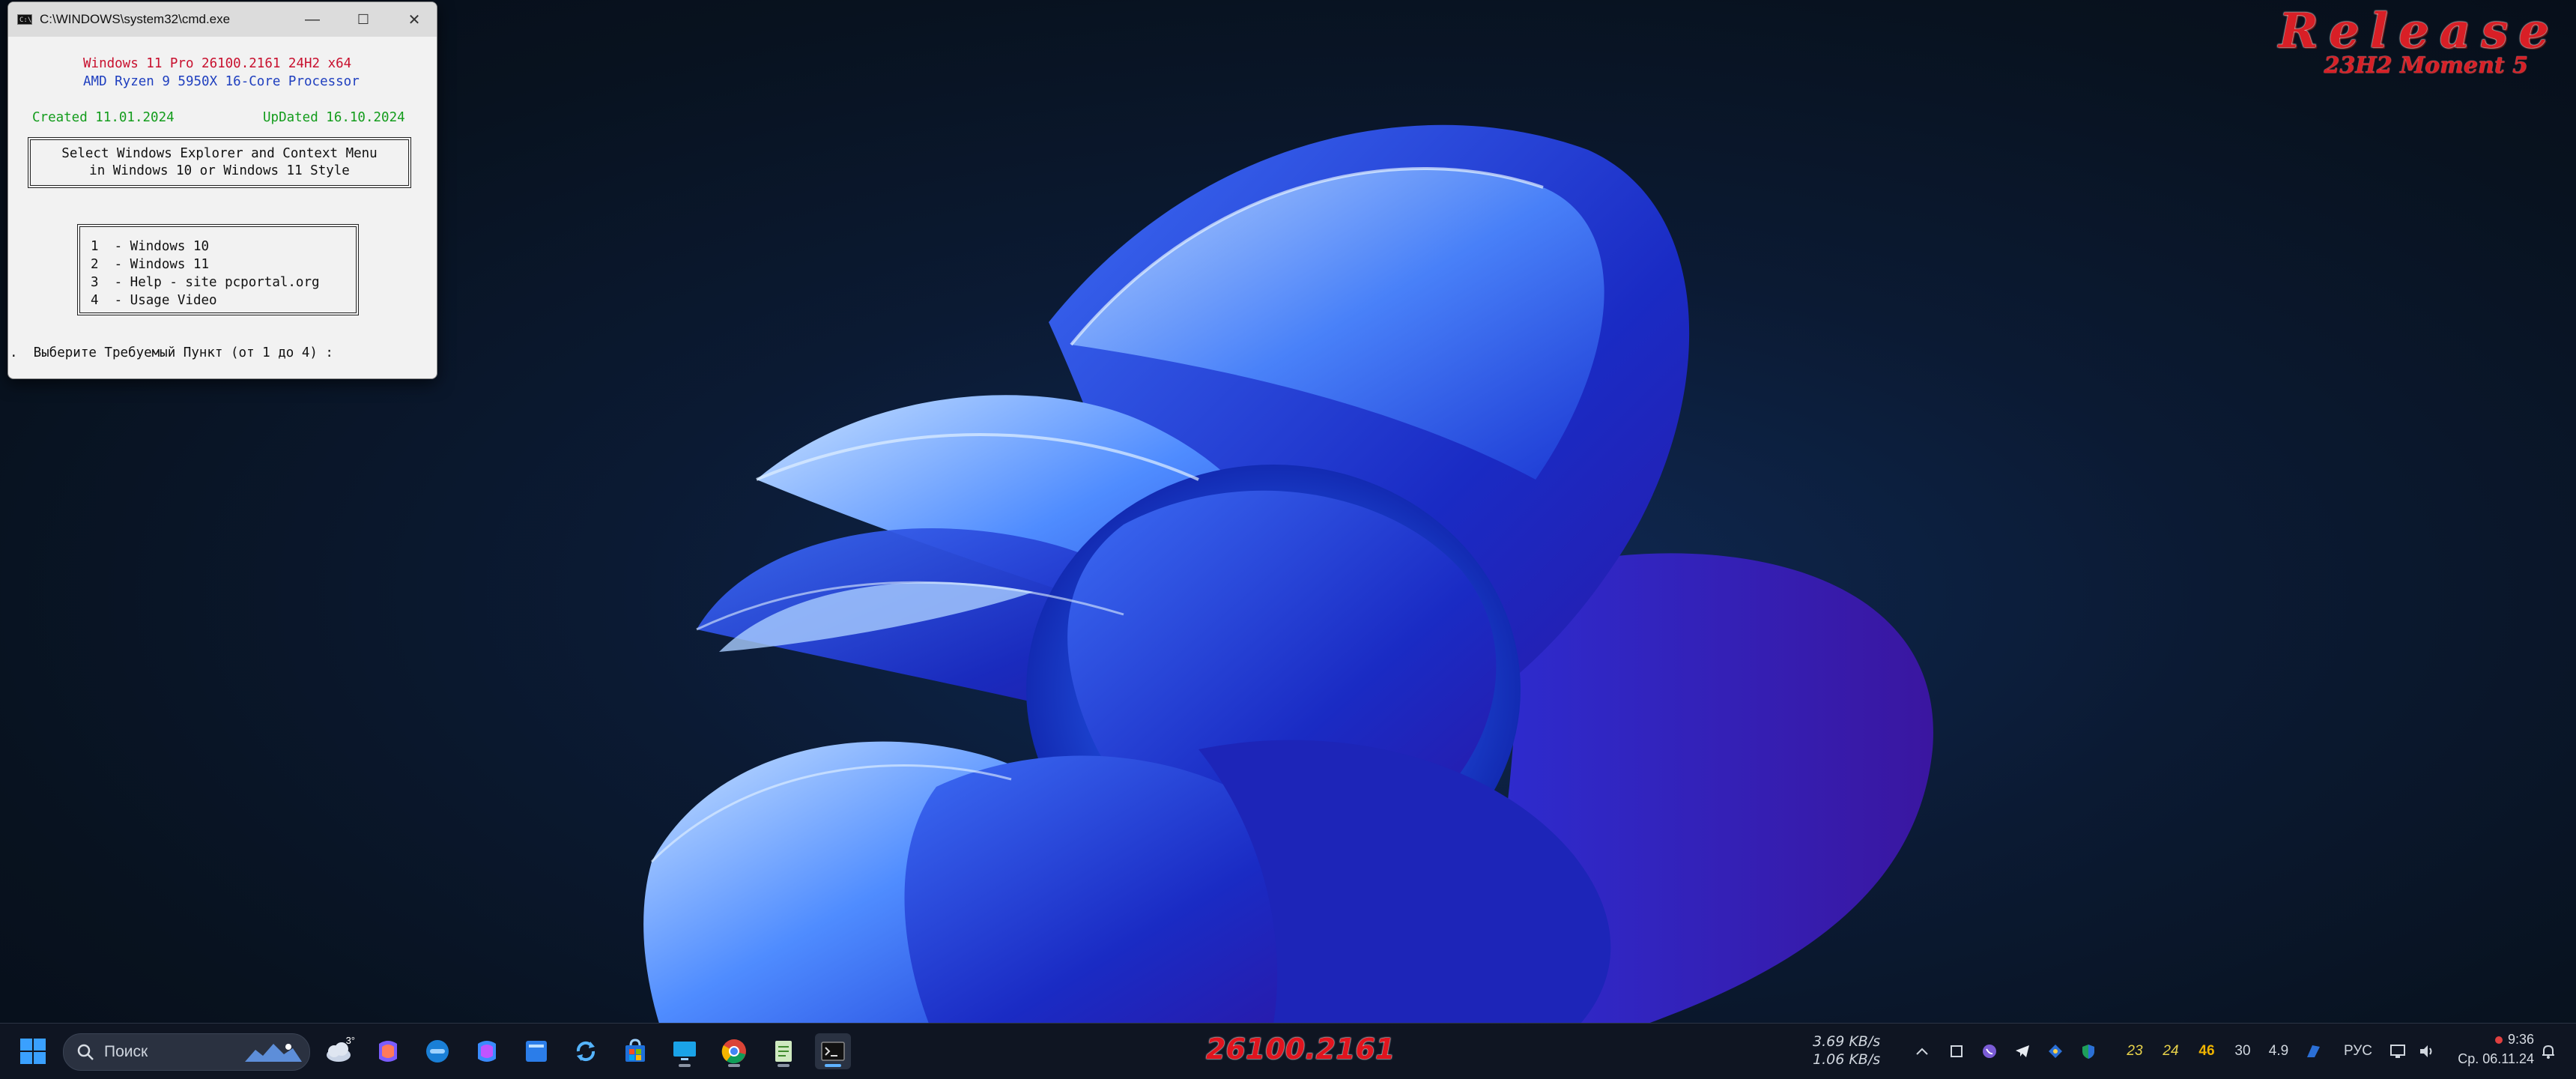 This screenshot has height=1079, width=2576. I want to click on weather-temperature: 3°, so click(350, 1040).